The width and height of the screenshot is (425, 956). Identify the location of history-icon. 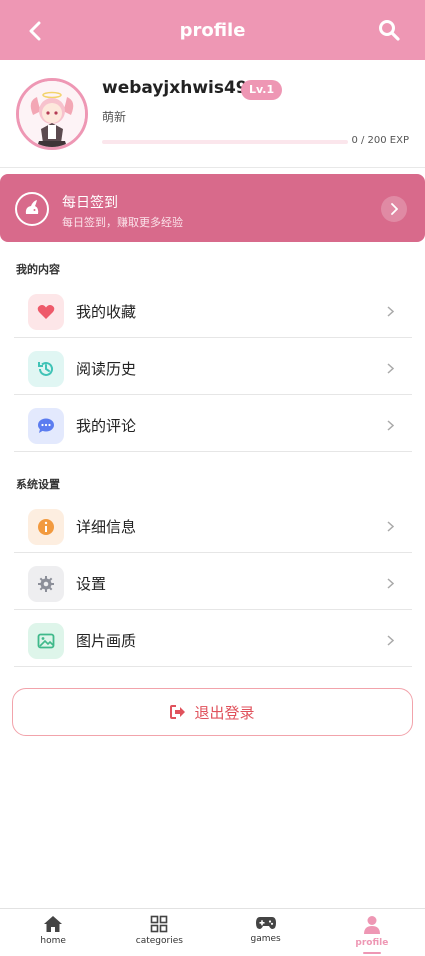
(46, 369).